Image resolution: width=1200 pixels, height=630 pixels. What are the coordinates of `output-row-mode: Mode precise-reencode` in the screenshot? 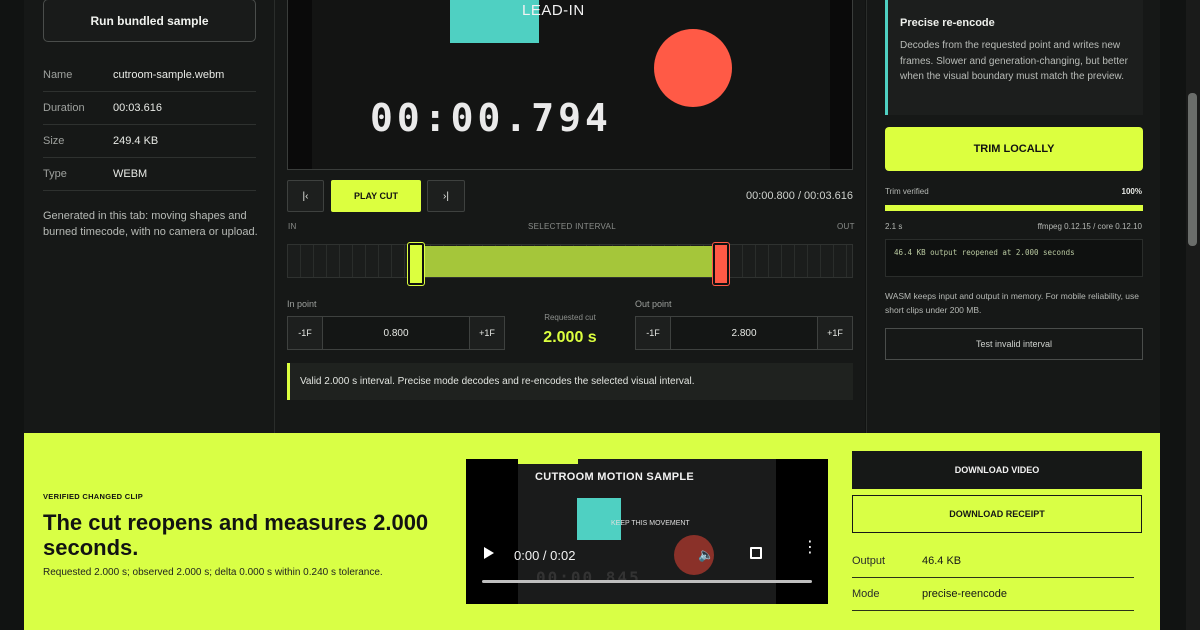 It's located at (993, 594).